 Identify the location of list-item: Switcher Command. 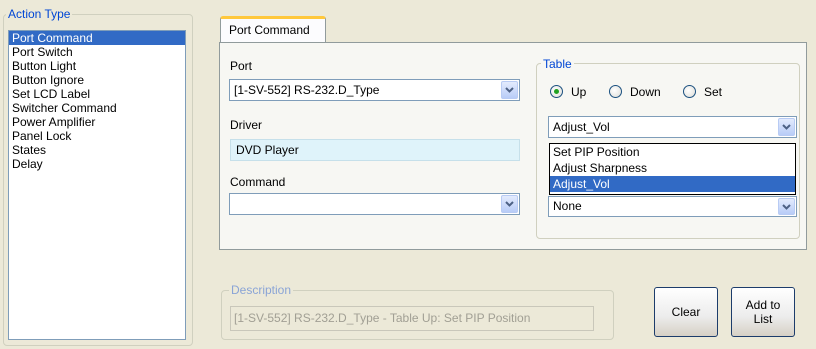
(97, 108).